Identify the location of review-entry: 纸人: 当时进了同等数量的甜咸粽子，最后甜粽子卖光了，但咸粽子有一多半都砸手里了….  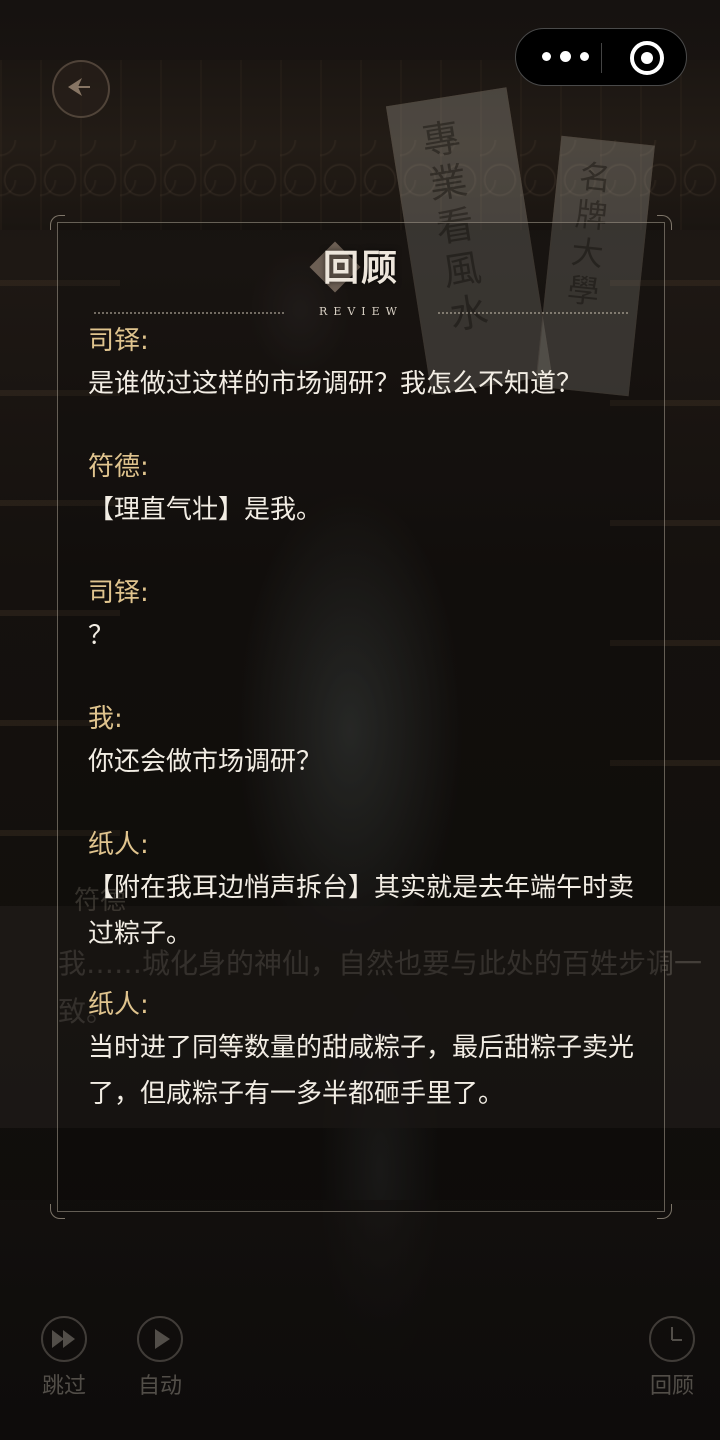
(366, 1051).